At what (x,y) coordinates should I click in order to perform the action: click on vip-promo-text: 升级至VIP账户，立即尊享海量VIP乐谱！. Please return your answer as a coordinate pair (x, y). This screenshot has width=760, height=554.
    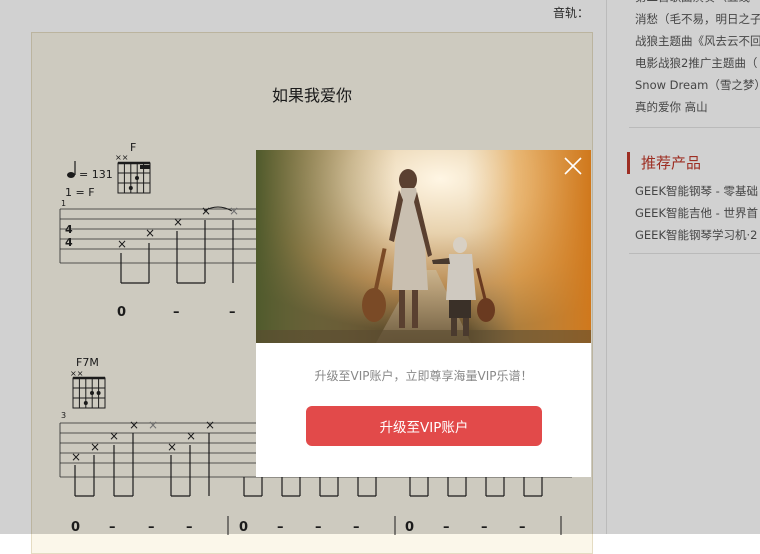
    Looking at the image, I should click on (423, 376).